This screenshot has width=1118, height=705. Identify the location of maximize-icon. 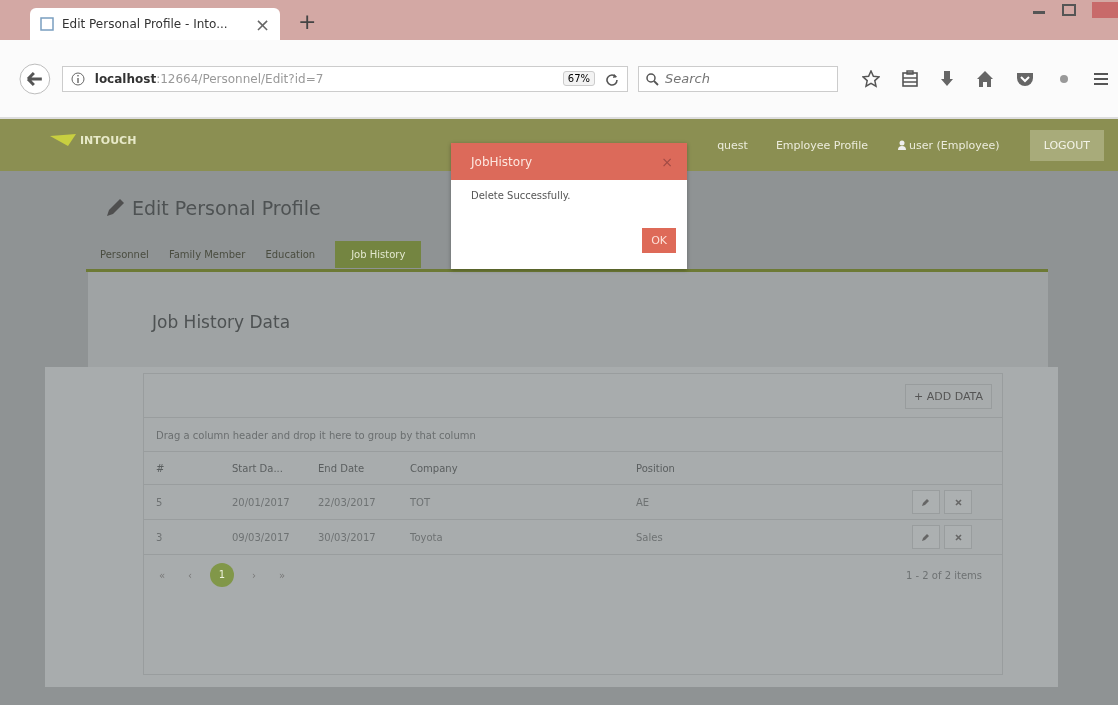
(1069, 10).